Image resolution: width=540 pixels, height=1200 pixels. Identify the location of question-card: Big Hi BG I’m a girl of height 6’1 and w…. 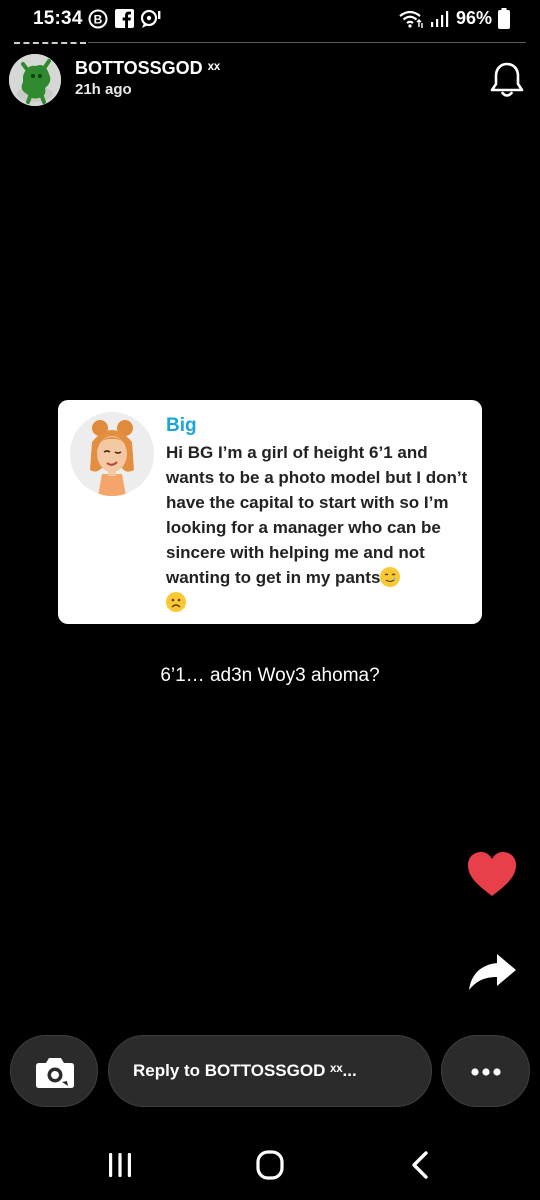
(270, 512).